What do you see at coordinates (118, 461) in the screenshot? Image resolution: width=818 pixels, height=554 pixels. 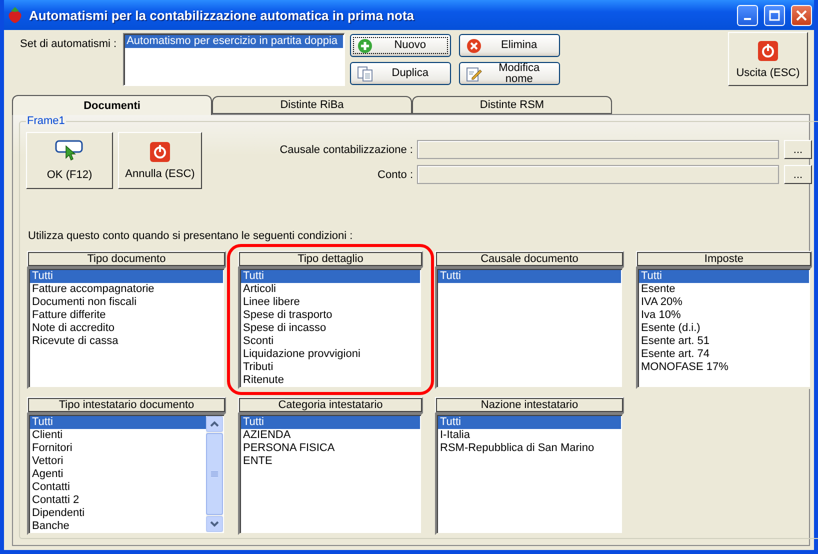 I see `list-item: Vettori` at bounding box center [118, 461].